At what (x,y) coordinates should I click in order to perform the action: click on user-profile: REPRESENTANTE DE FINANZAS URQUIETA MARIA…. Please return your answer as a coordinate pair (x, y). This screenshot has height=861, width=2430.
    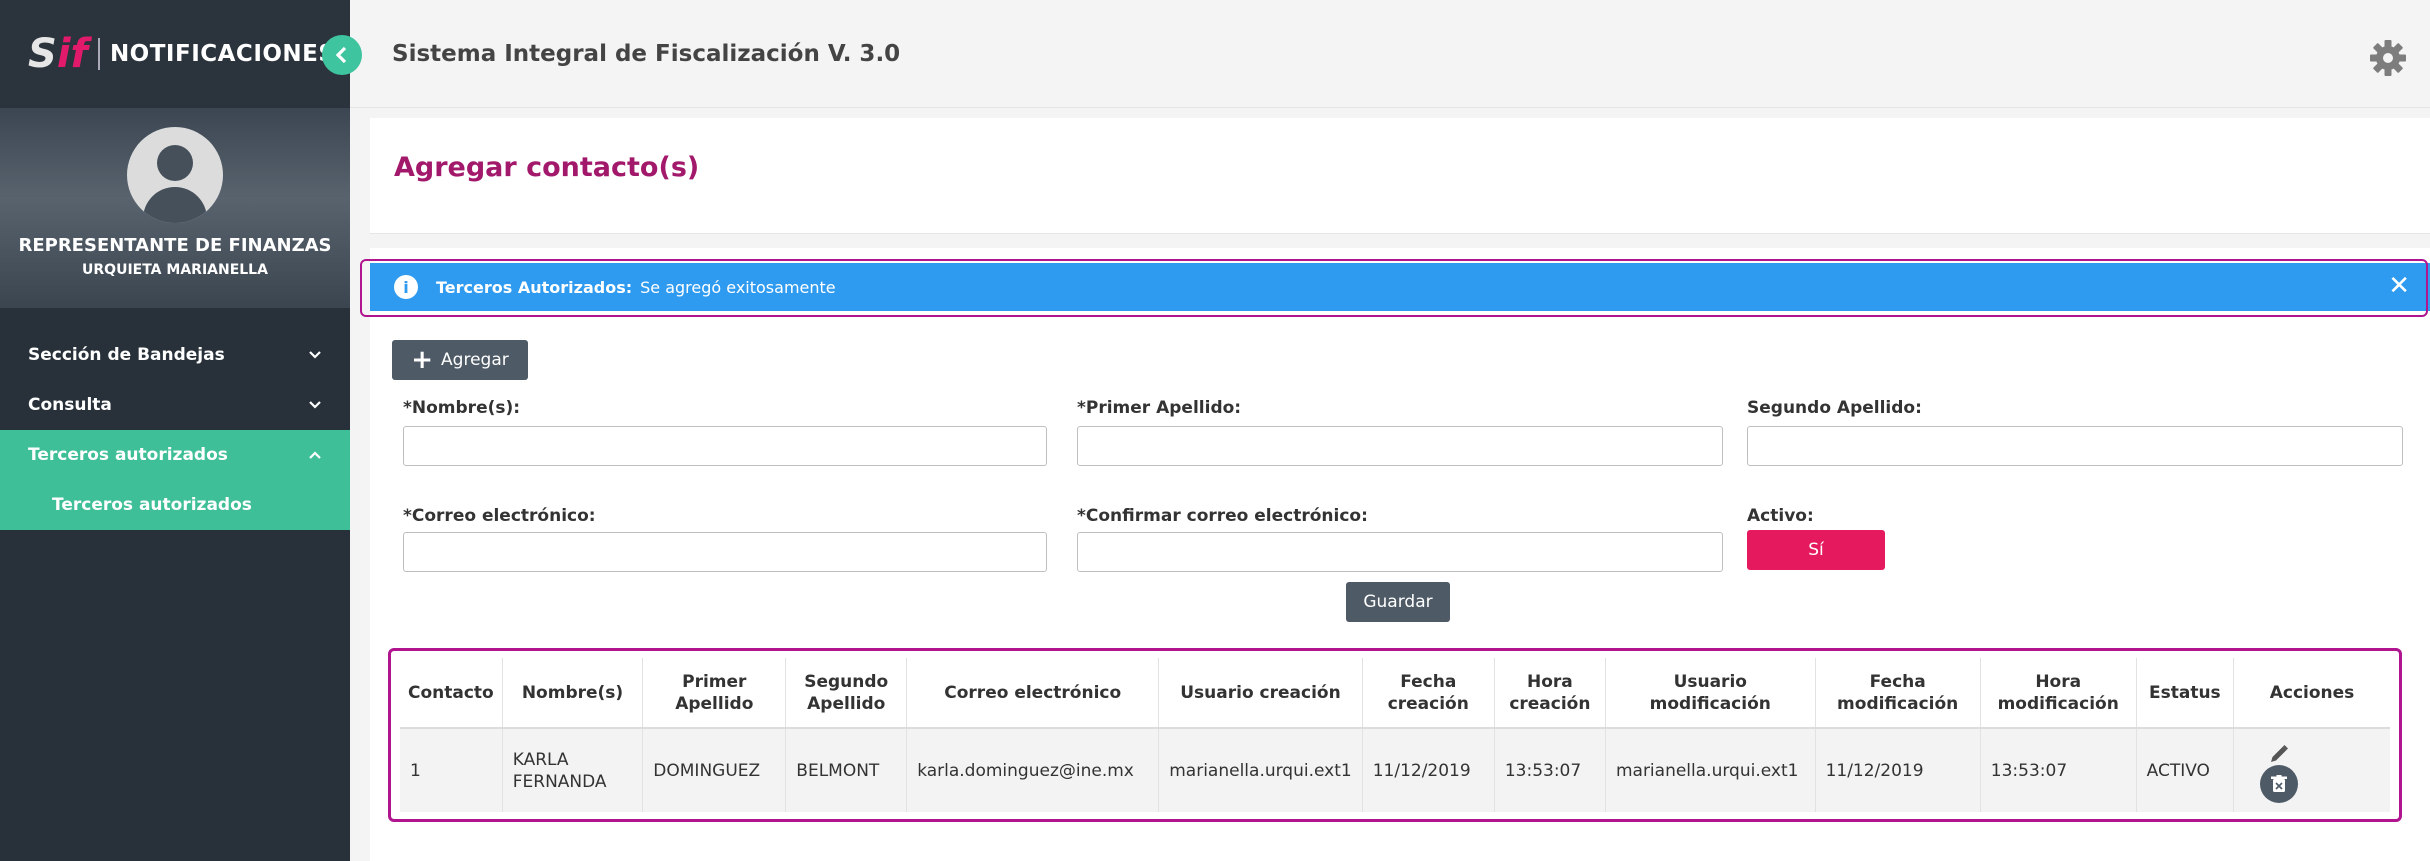
    Looking at the image, I should click on (175, 208).